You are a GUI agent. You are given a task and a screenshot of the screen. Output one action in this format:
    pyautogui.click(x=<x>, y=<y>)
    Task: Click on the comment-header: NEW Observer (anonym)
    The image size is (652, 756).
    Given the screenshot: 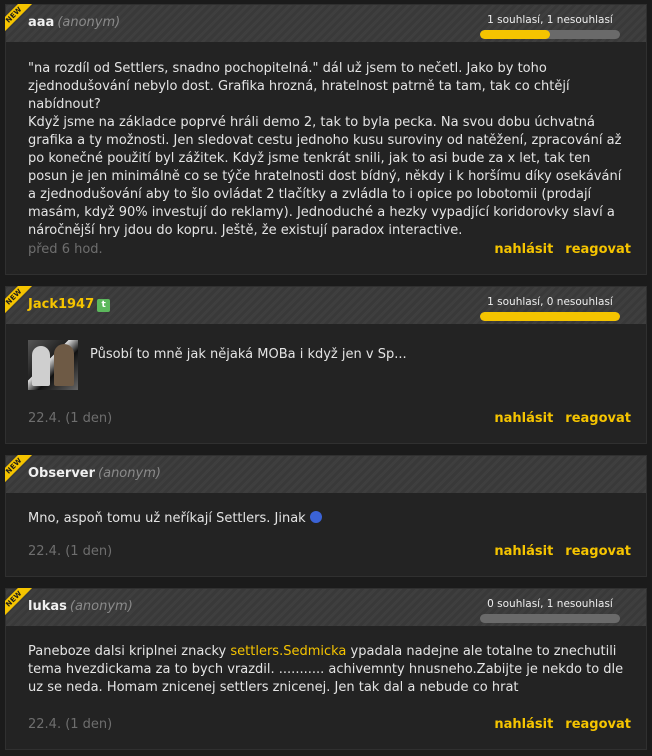 What is the action you would take?
    pyautogui.click(x=325, y=474)
    